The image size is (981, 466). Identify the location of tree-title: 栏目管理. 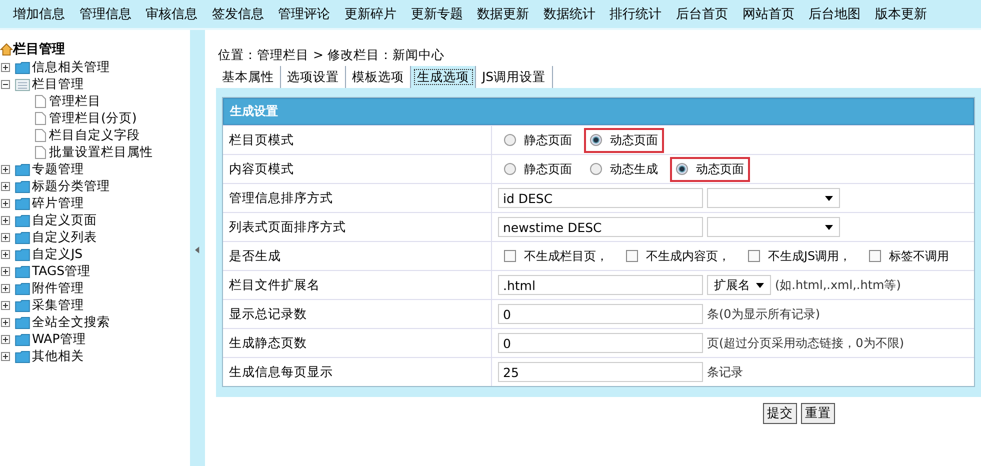
(39, 49).